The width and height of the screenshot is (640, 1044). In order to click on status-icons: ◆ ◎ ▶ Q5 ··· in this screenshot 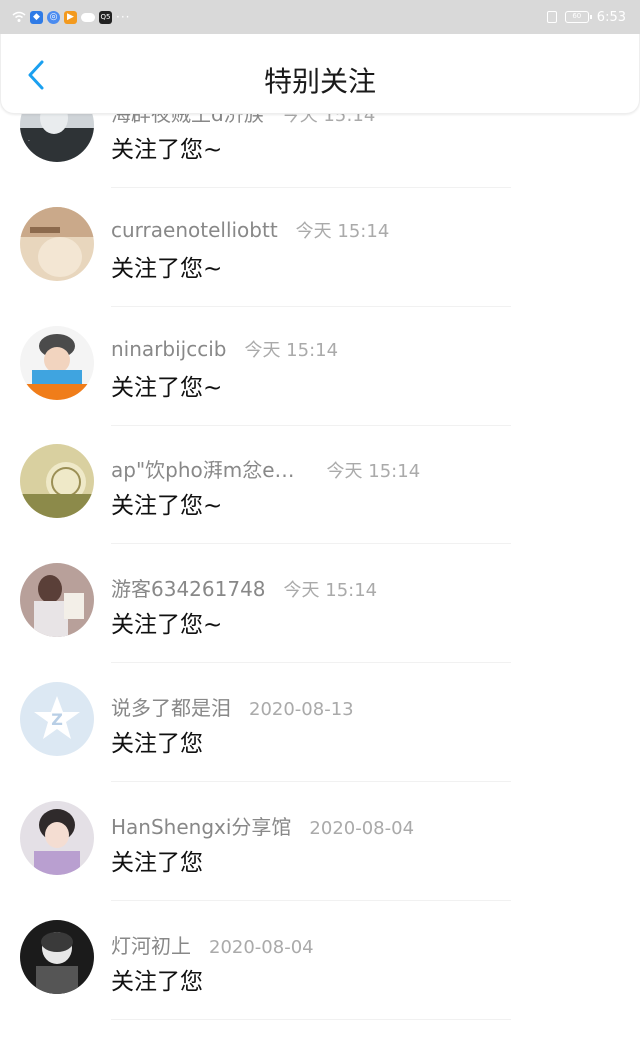, I will do `click(71, 17)`.